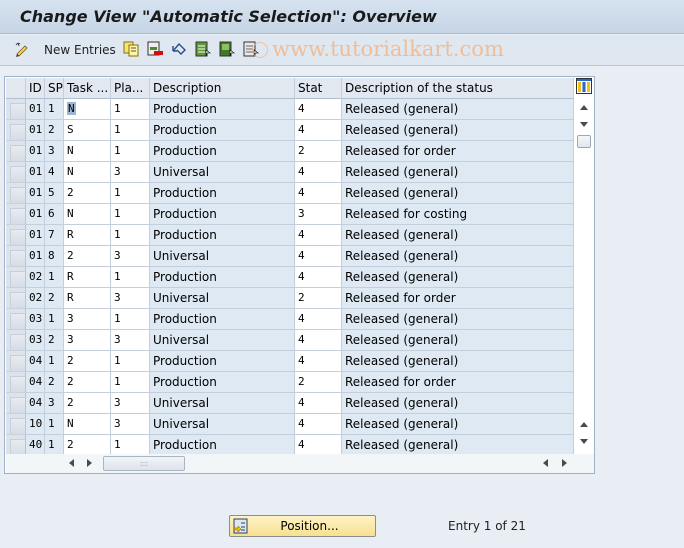 The image size is (684, 548). Describe the element at coordinates (131, 49) in the screenshot. I see `copy-as-icon` at that location.